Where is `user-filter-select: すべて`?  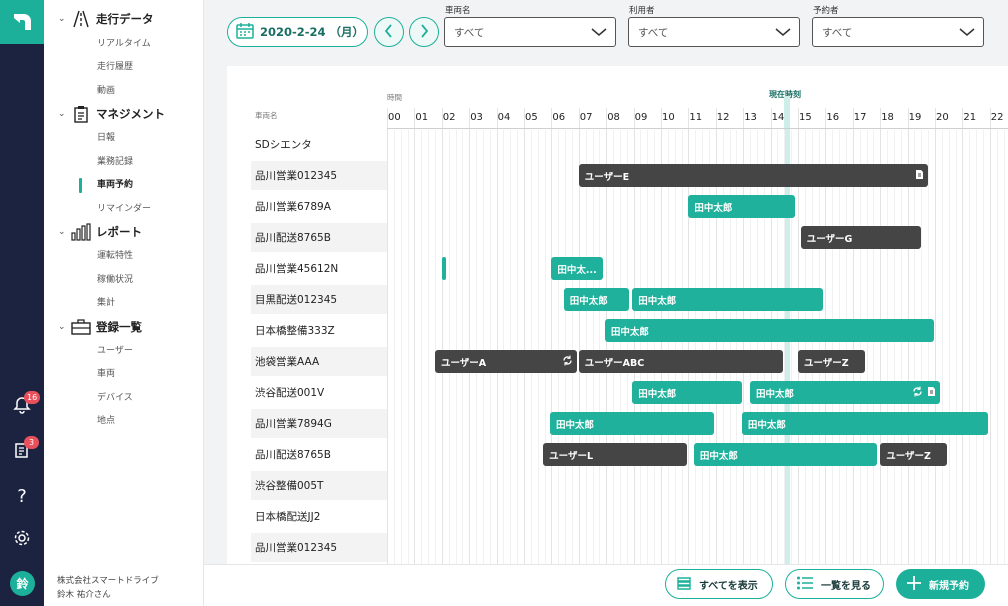
user-filter-select: すべて is located at coordinates (714, 32).